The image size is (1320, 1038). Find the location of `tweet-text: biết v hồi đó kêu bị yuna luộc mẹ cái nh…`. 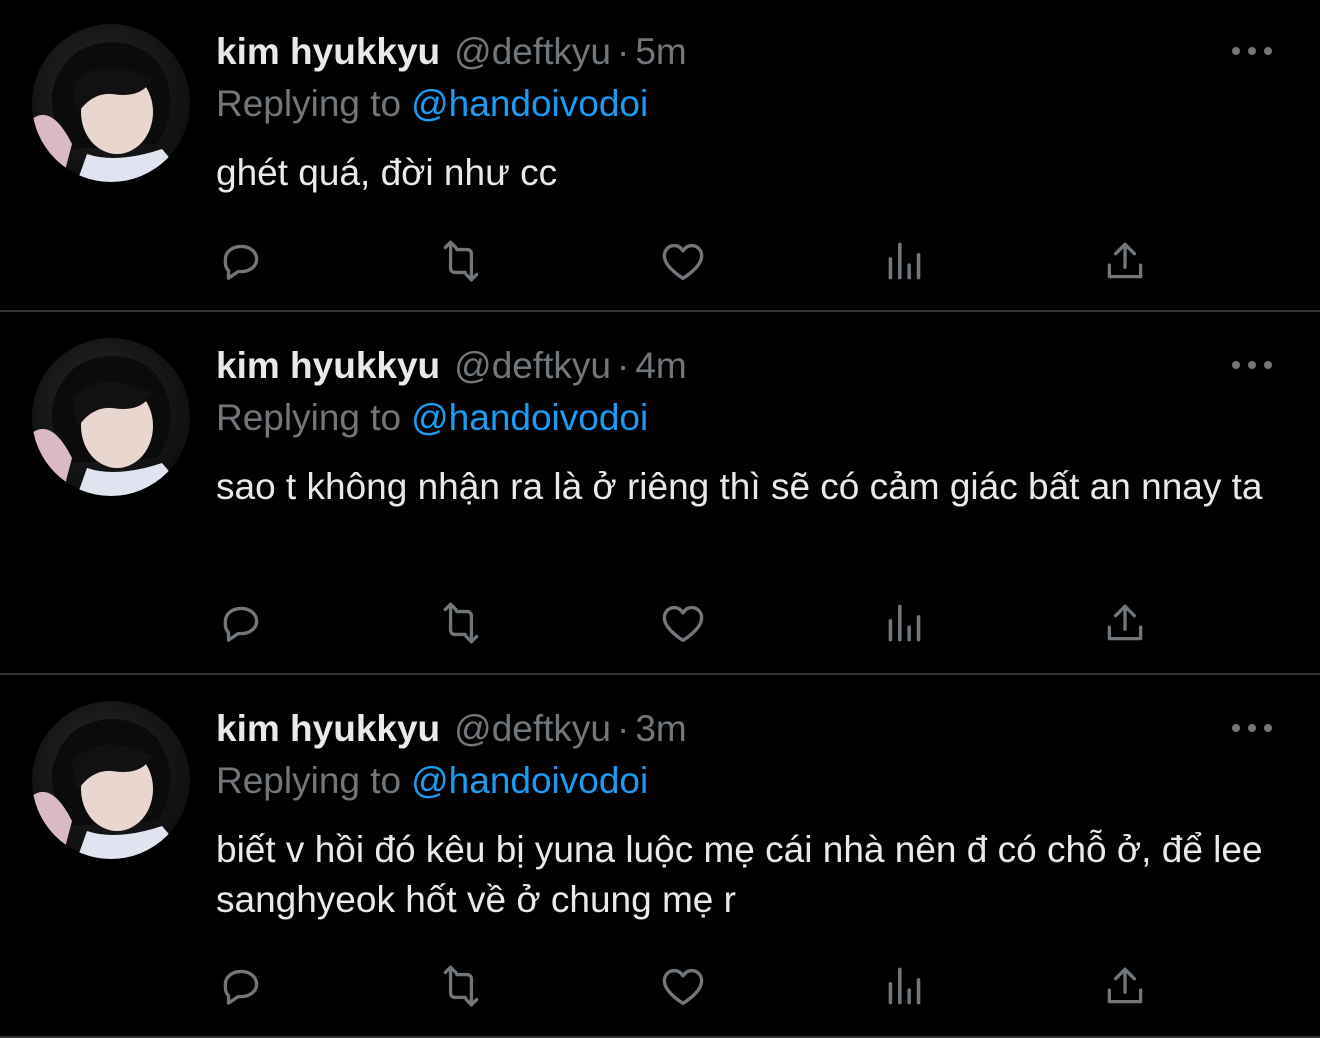

tweet-text: biết v hồi đó kêu bị yuna luộc mẹ cái nh… is located at coordinates (739, 874).